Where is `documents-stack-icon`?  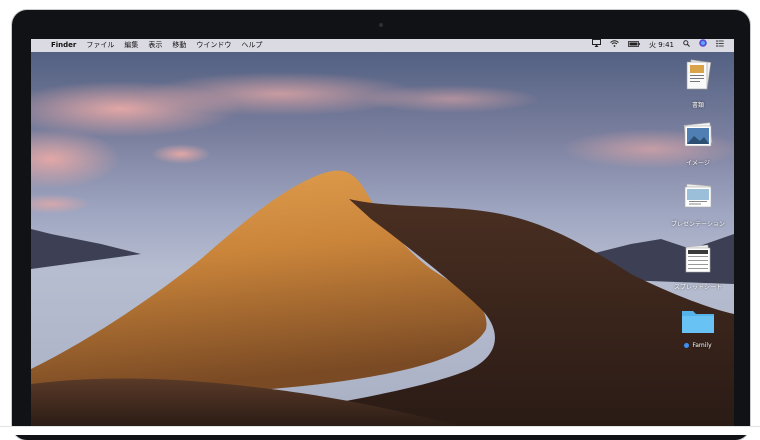 documents-stack-icon is located at coordinates (698, 78).